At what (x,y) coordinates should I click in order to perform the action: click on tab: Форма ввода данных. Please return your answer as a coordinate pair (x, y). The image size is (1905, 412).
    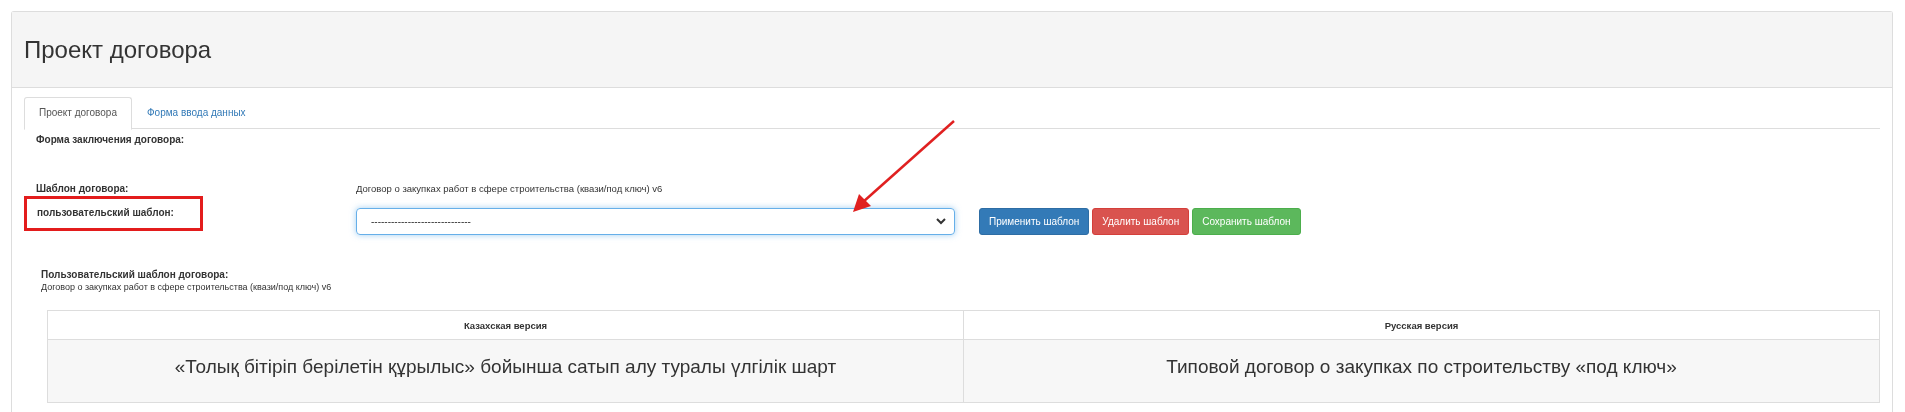
    Looking at the image, I should click on (196, 112).